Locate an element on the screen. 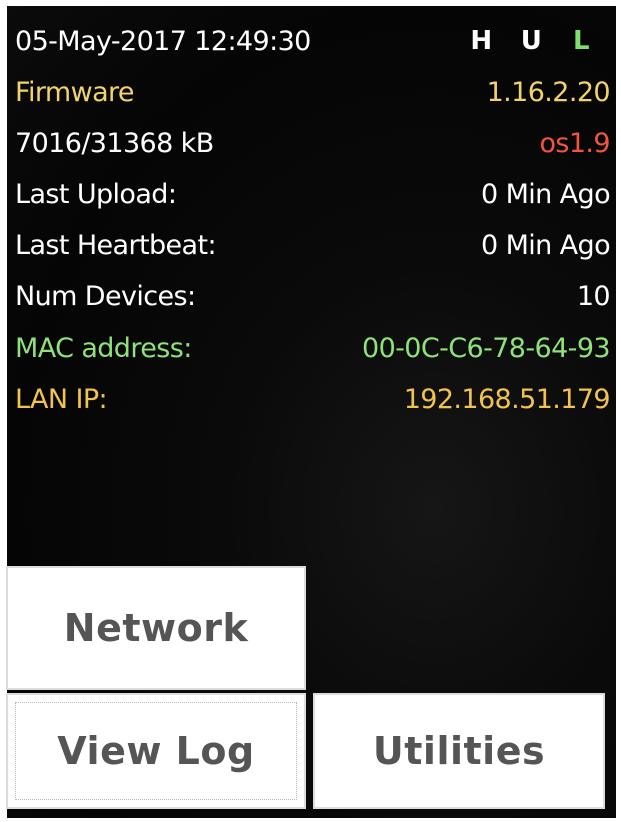 Image resolution: width=621 pixels, height=822 pixels. num-devices-label: Num Devices: is located at coordinates (105, 296).